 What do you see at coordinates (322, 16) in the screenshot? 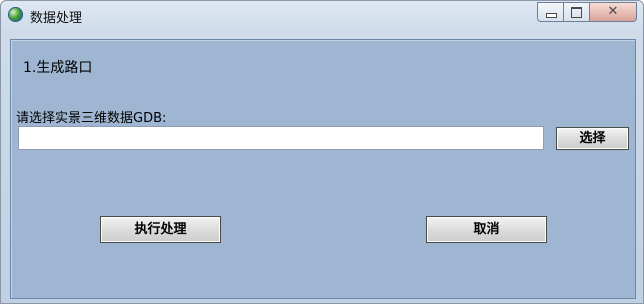
I see `title-bar: 数据处理 ✕` at bounding box center [322, 16].